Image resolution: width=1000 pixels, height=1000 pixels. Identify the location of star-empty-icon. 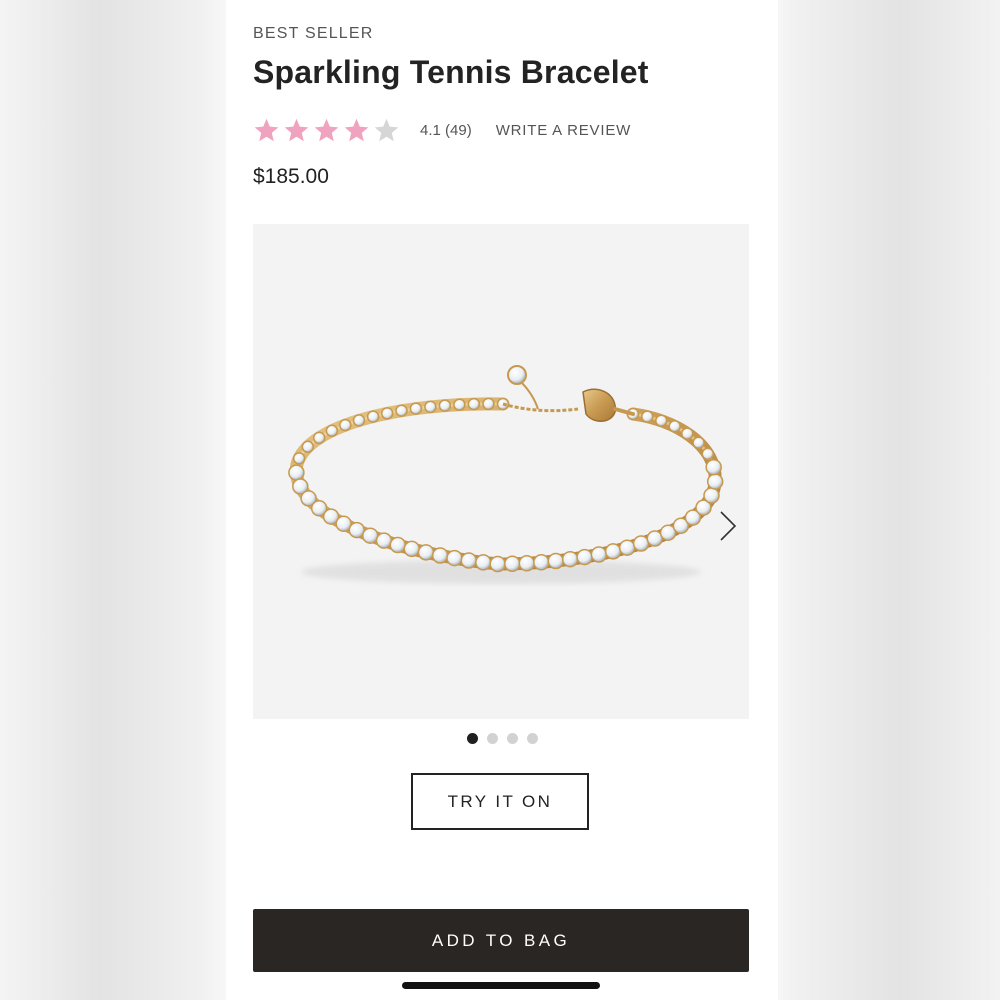
(386, 129).